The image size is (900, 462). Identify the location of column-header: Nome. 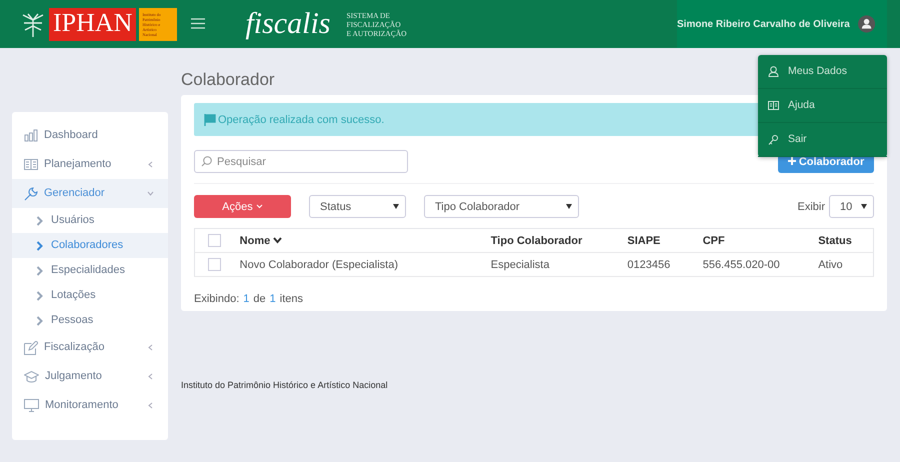
(360, 240).